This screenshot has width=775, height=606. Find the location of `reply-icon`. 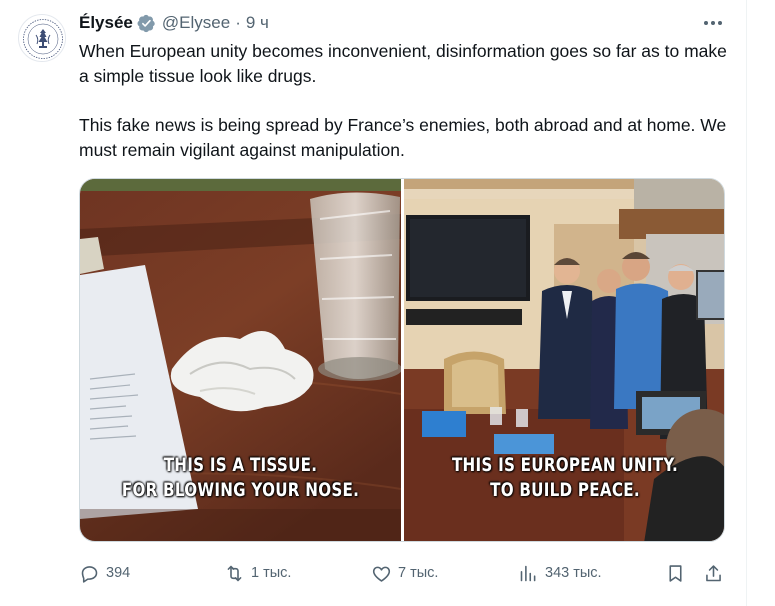

reply-icon is located at coordinates (89, 574).